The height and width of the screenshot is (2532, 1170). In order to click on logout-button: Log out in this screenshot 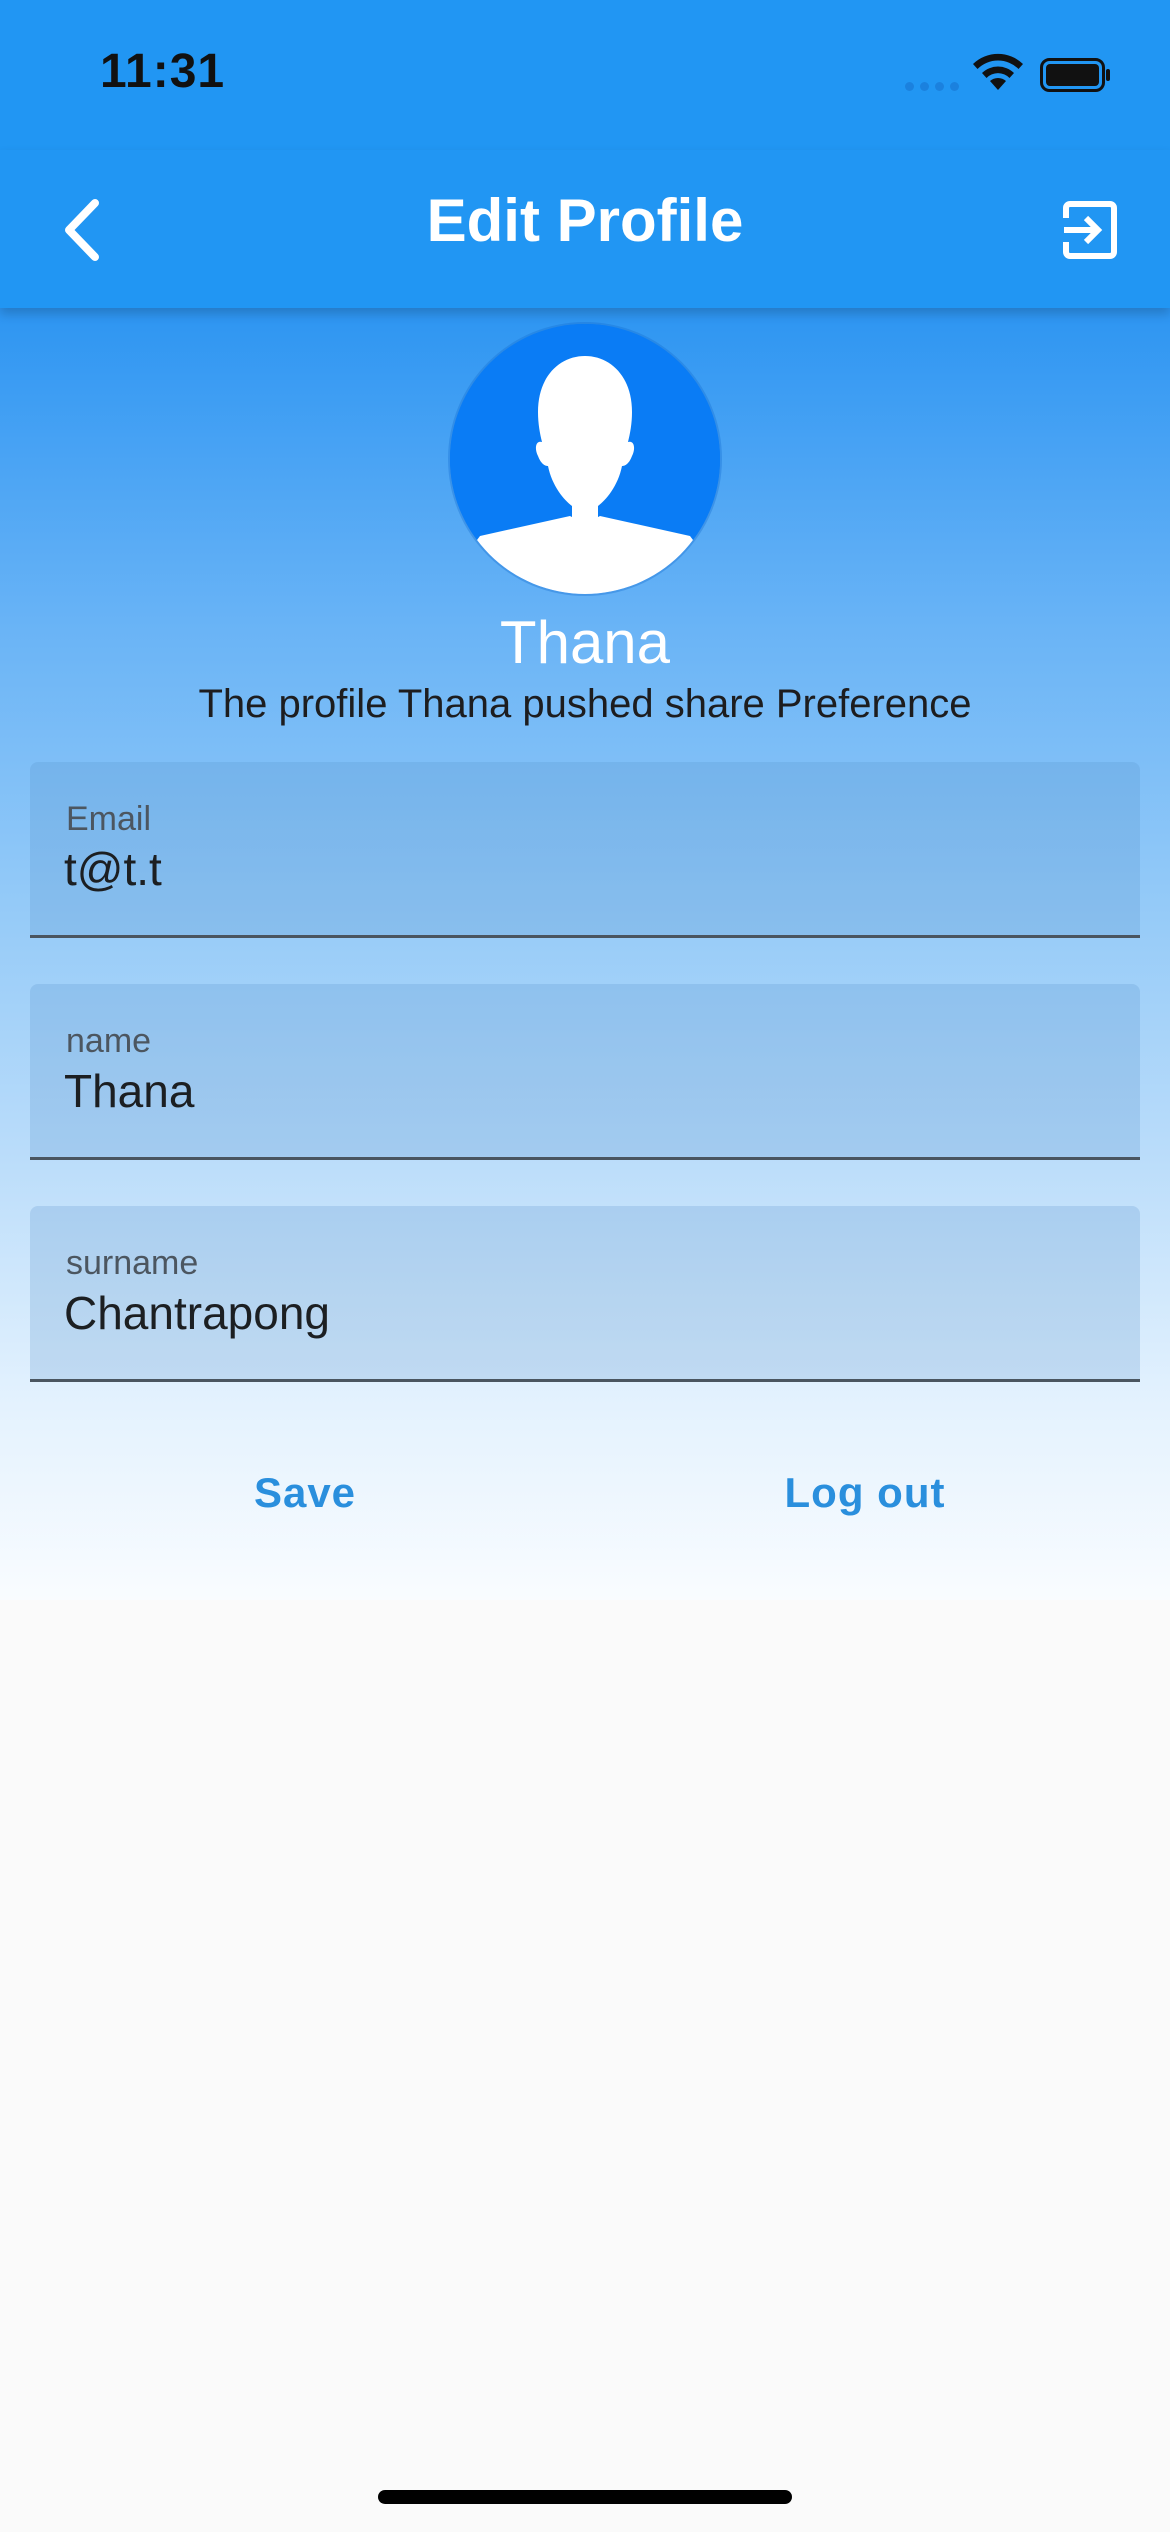, I will do `click(865, 1493)`.